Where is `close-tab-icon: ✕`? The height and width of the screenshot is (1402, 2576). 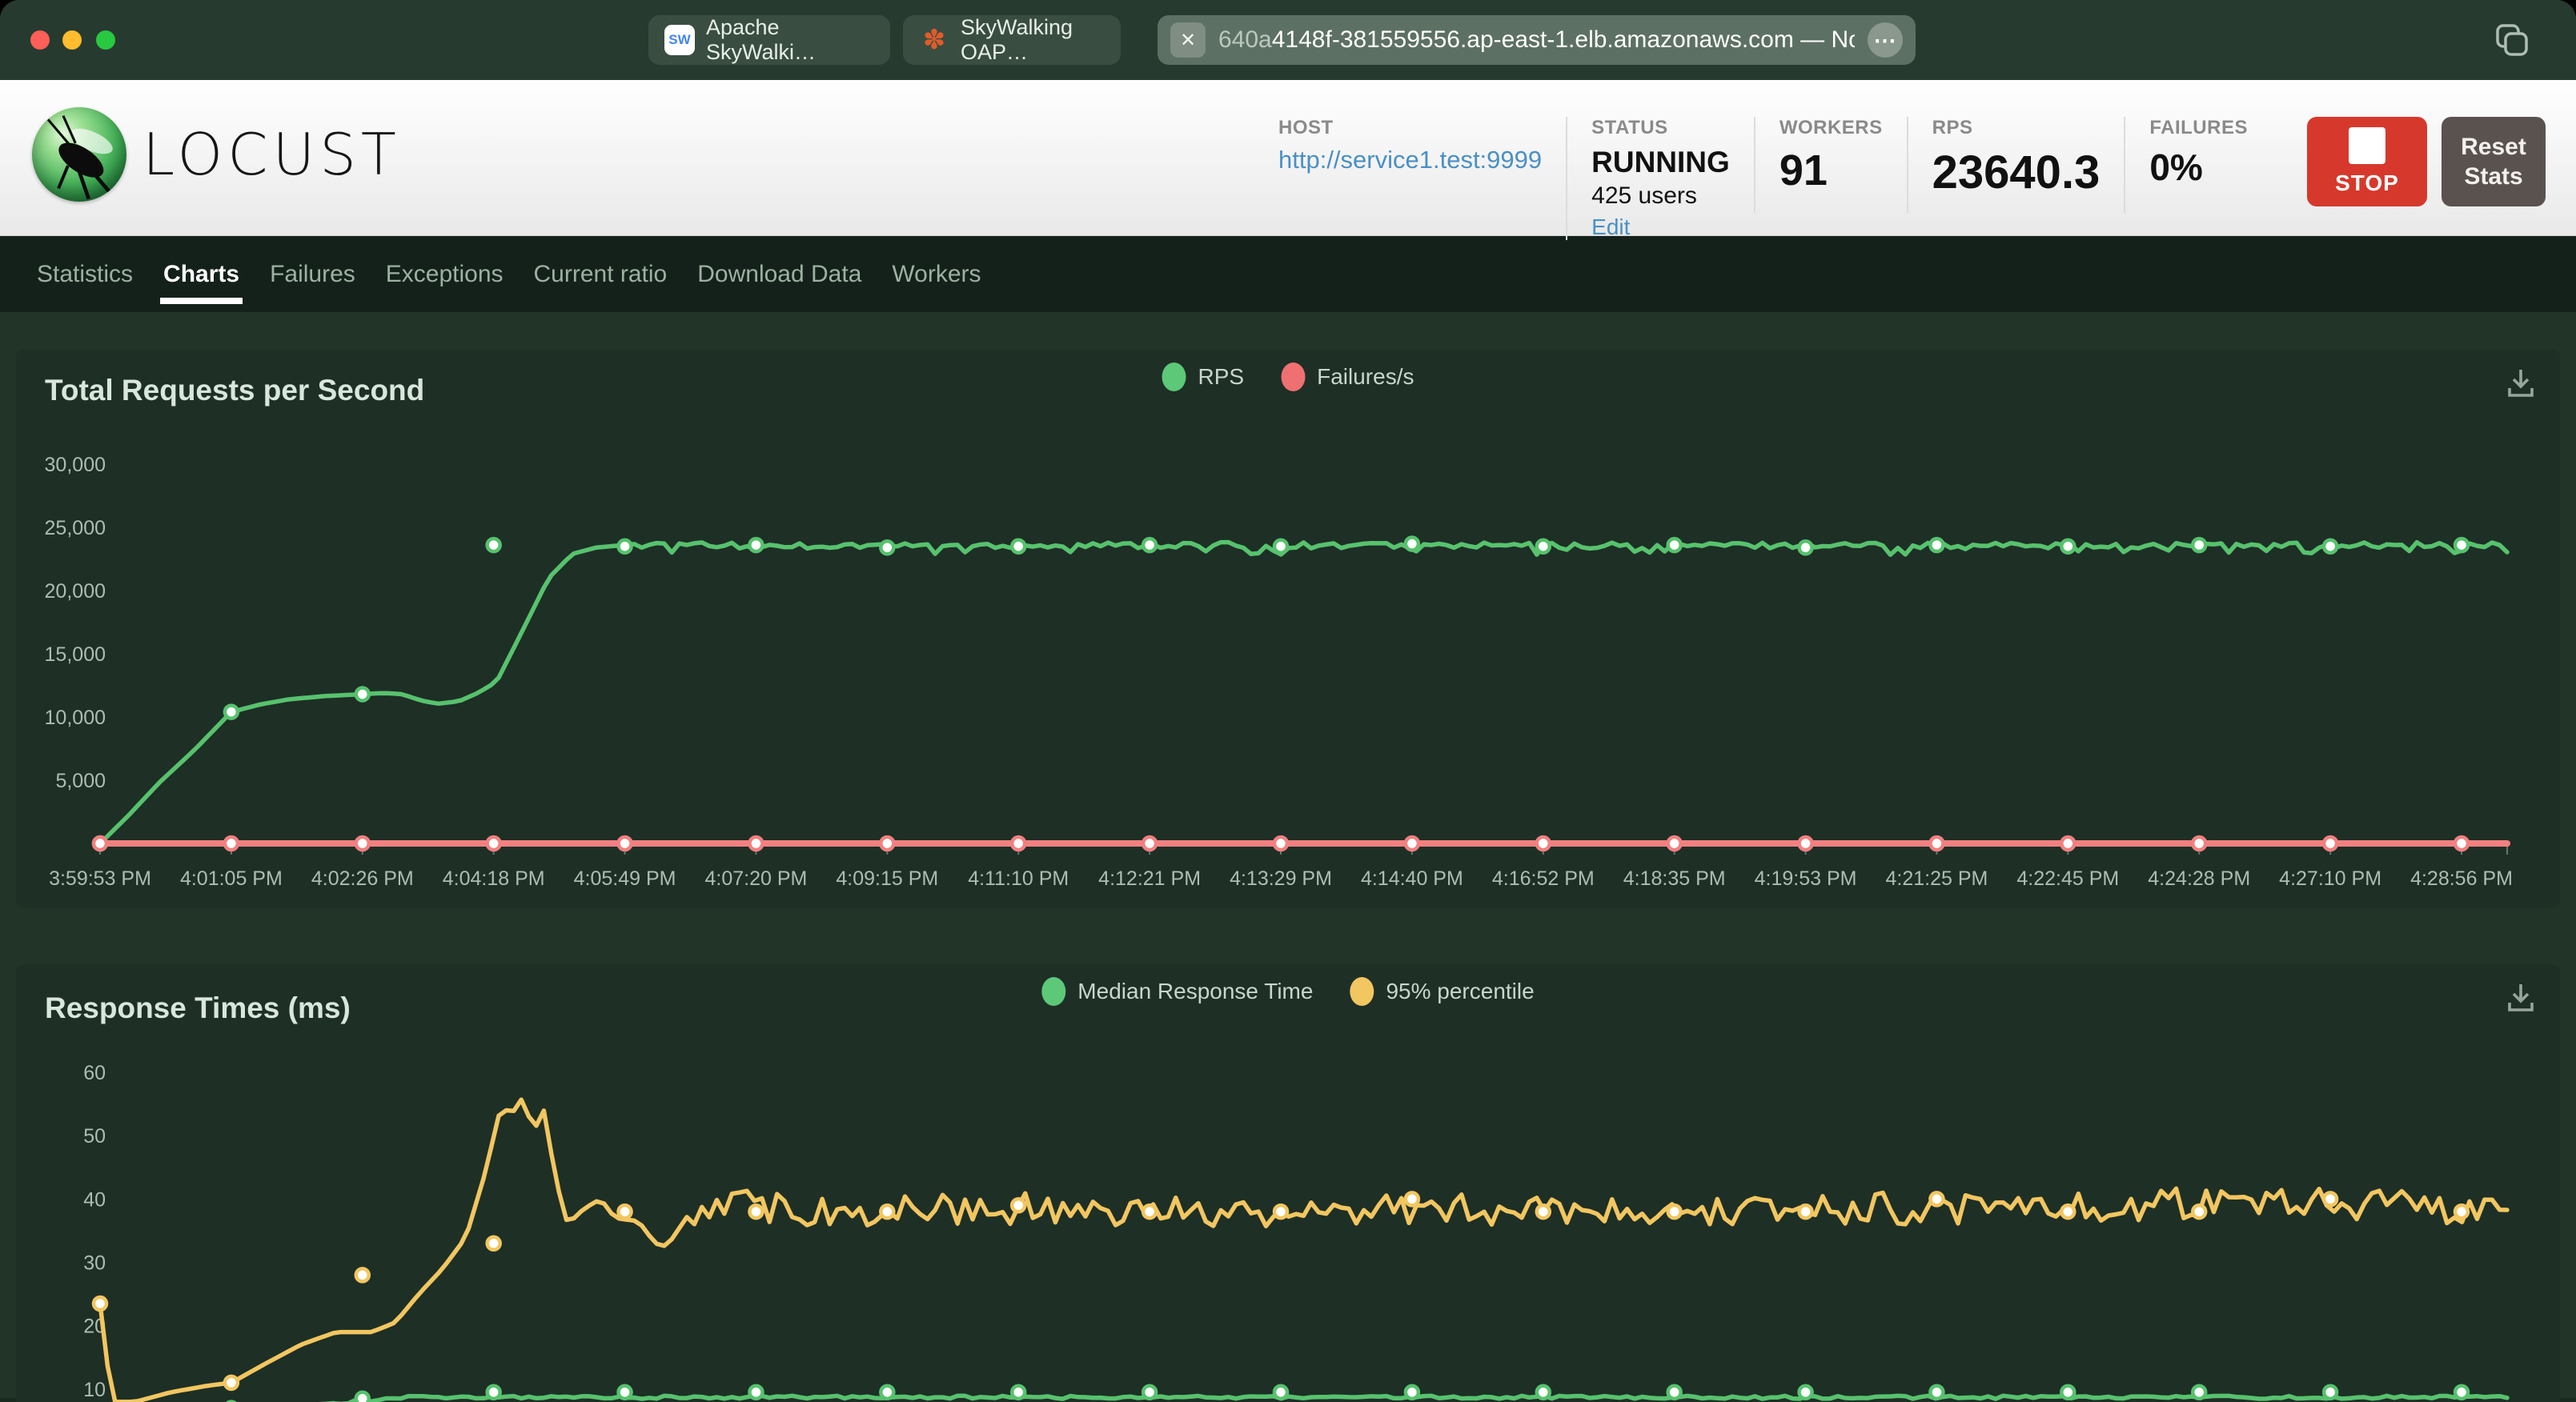
close-tab-icon: ✕ is located at coordinates (1188, 40).